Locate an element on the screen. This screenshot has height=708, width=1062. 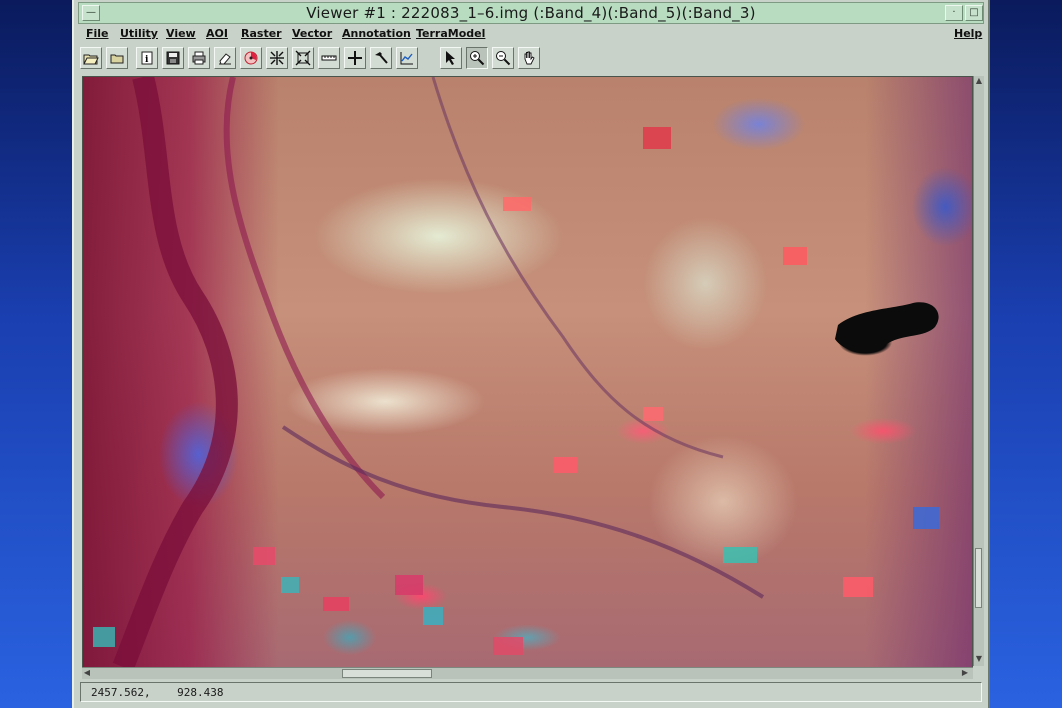
horizontal-scroll-thumb is located at coordinates (387, 673).